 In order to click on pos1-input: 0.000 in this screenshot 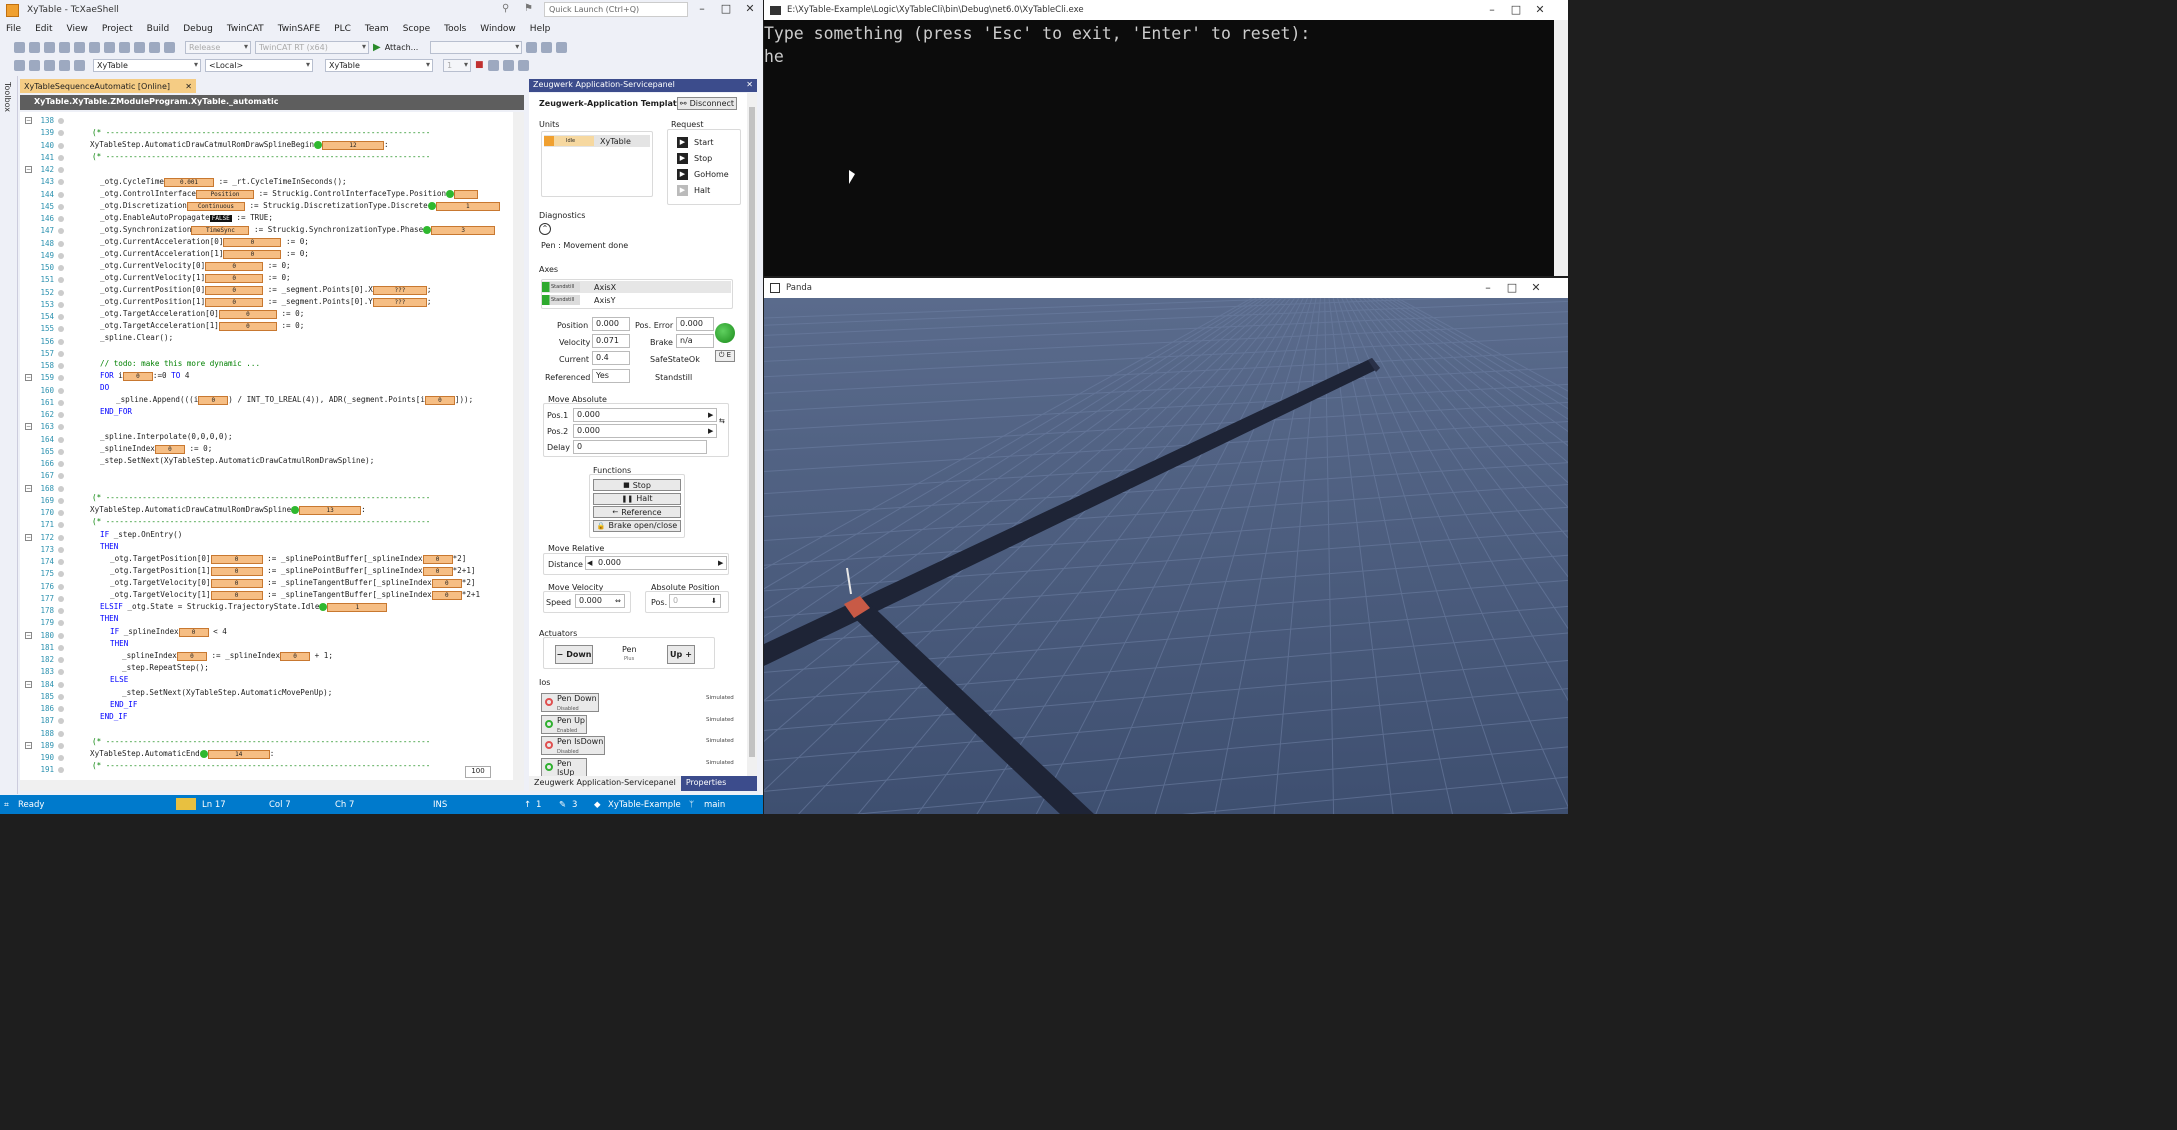, I will do `click(645, 415)`.